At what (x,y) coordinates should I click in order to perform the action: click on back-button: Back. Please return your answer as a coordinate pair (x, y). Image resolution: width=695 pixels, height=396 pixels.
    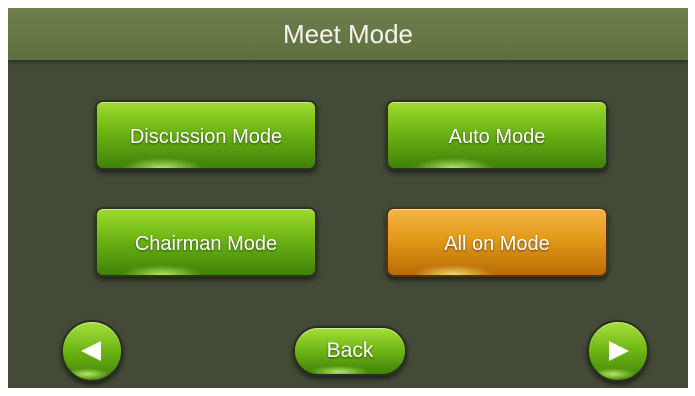
    Looking at the image, I should click on (350, 351).